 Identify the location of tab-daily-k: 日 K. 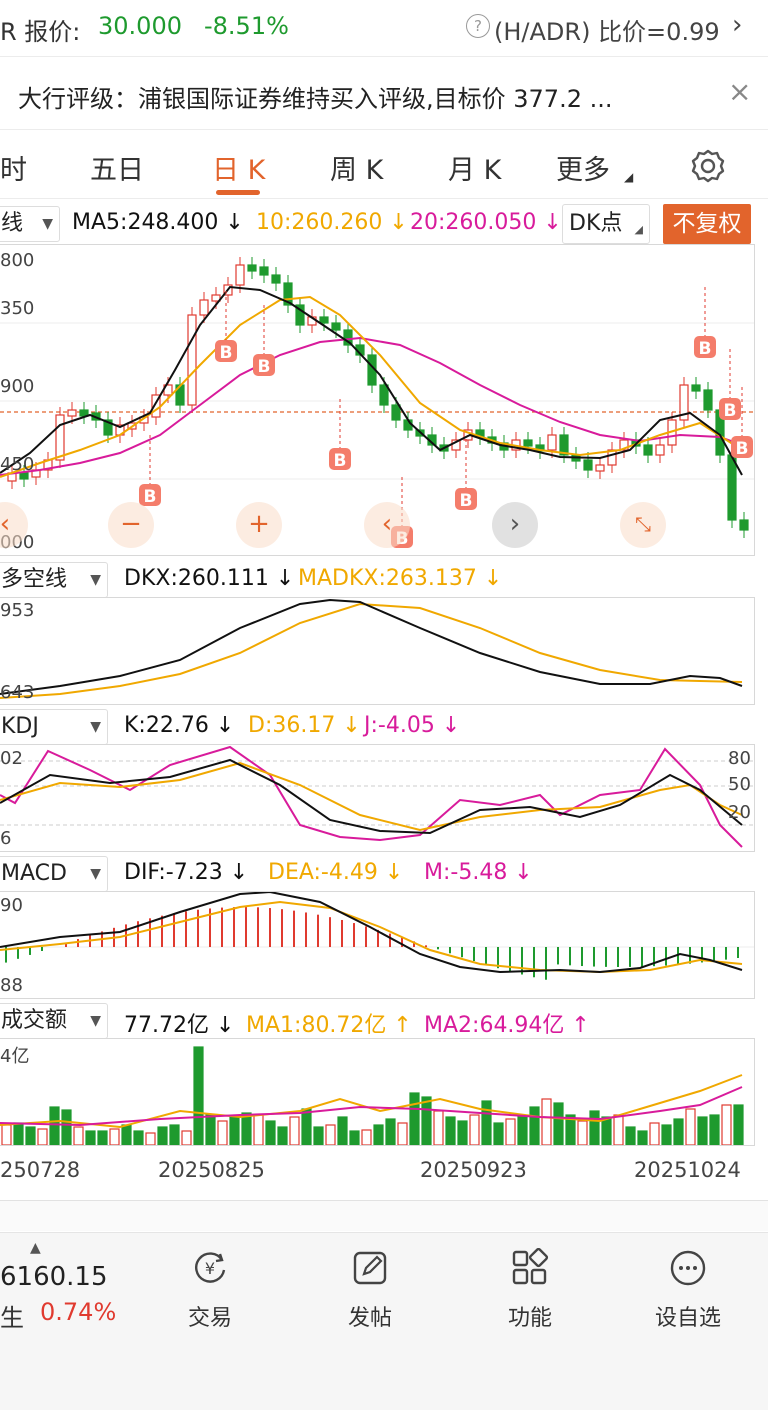
(238, 167).